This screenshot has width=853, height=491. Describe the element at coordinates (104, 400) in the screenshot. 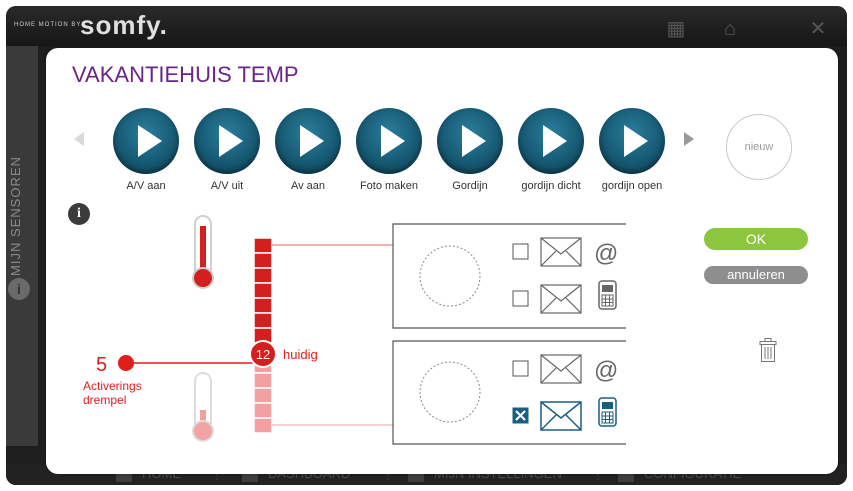

I see `threshold-label-line2: drempel` at that location.